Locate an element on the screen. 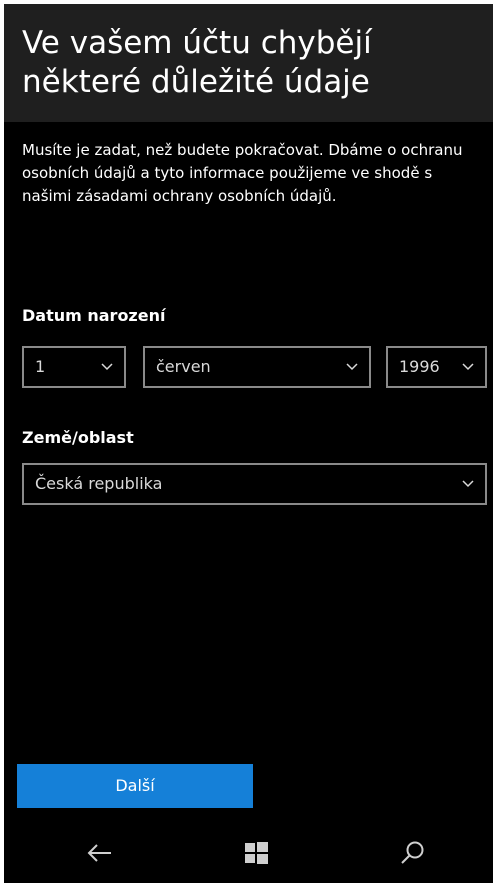 This screenshot has width=497, height=887. birth-day-select: 1 is located at coordinates (74, 367).